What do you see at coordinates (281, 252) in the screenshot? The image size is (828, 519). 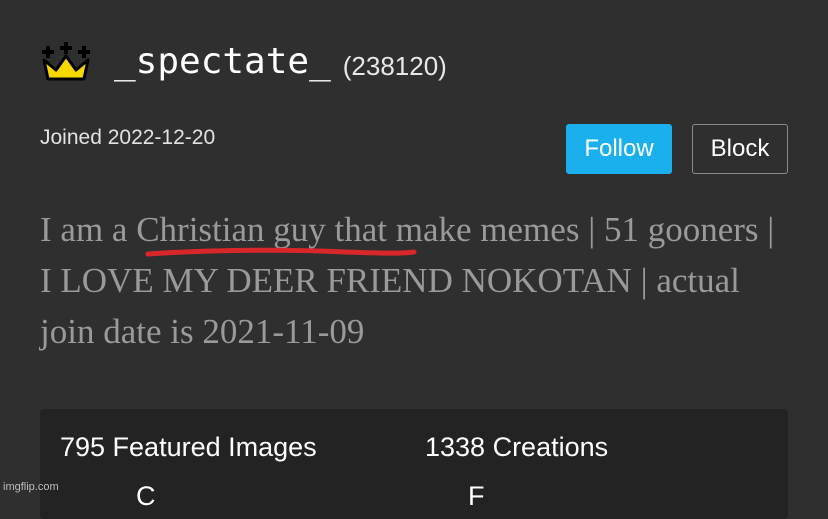 I see `red-underline-annotation` at bounding box center [281, 252].